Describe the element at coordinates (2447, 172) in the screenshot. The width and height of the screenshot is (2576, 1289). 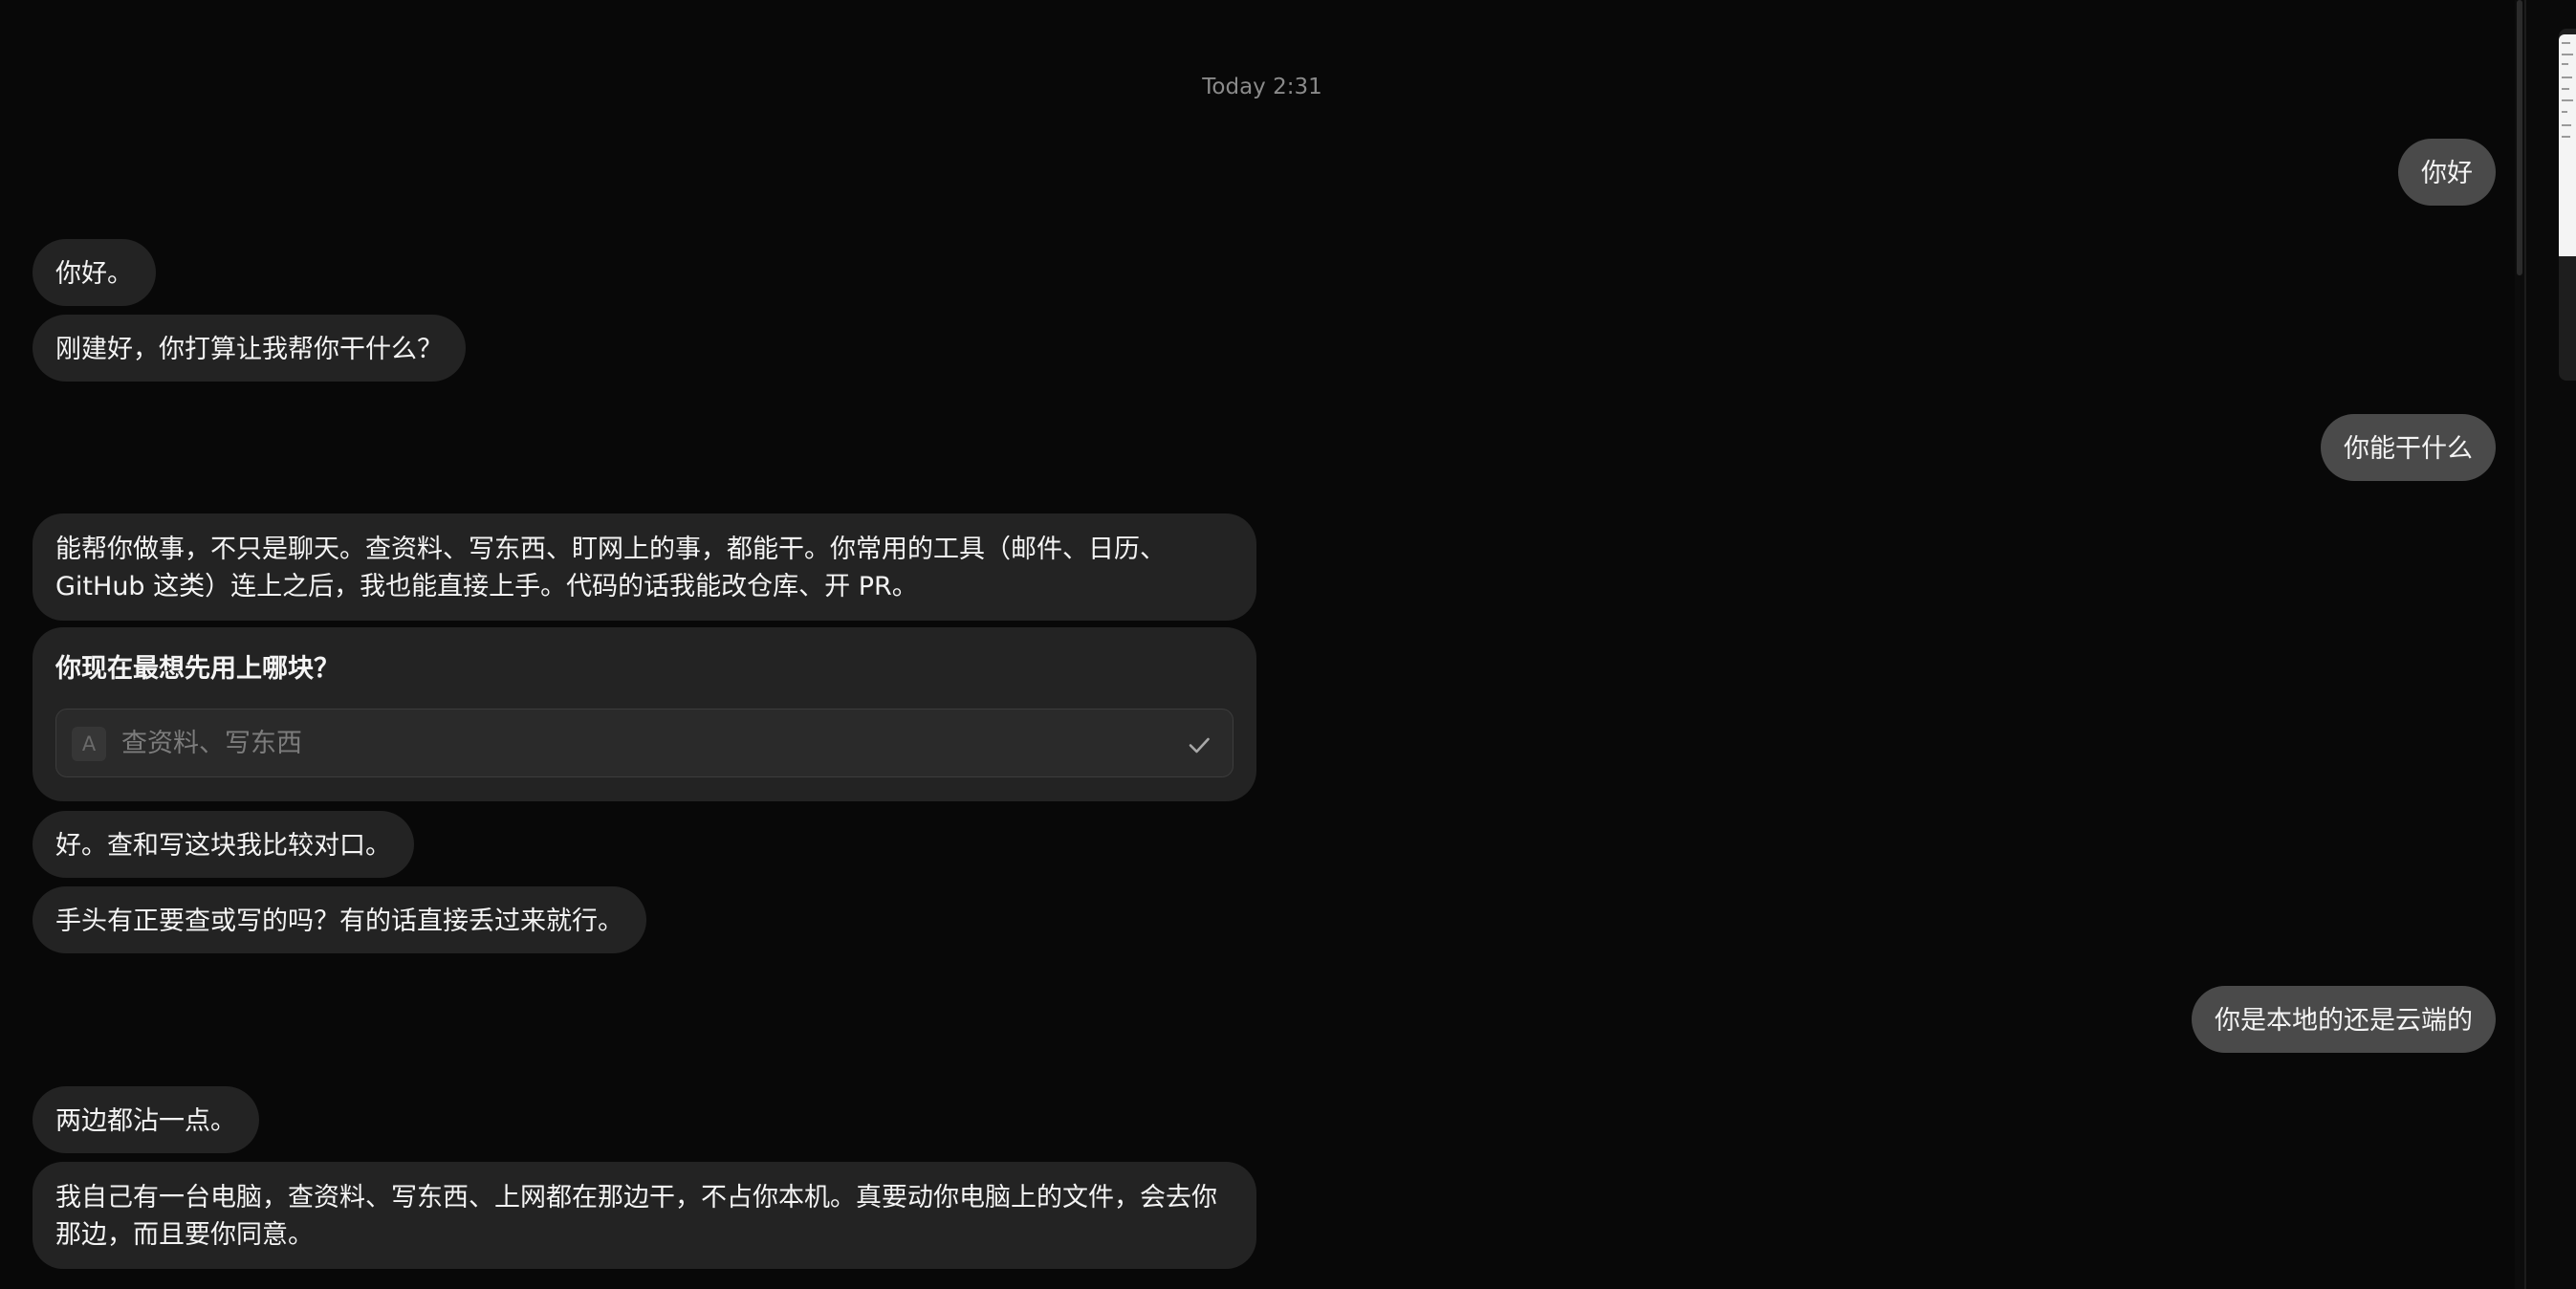
I see `user-message: 你好` at that location.